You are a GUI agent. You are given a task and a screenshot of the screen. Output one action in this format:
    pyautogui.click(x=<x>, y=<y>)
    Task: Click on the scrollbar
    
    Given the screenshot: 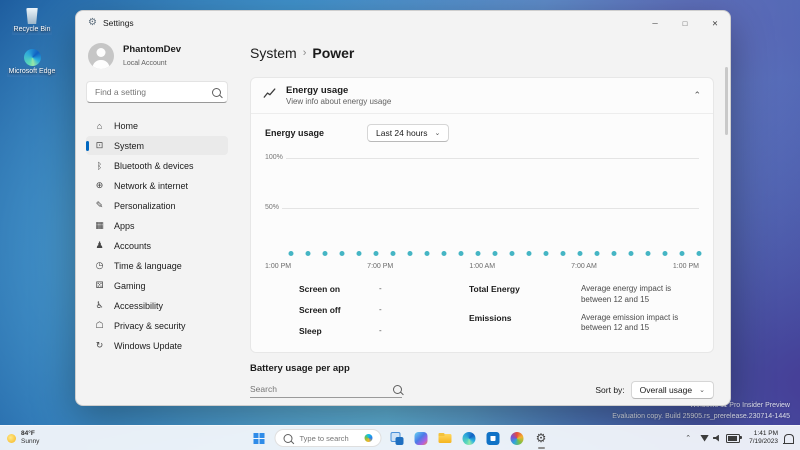 What is the action you would take?
    pyautogui.click(x=726, y=101)
    